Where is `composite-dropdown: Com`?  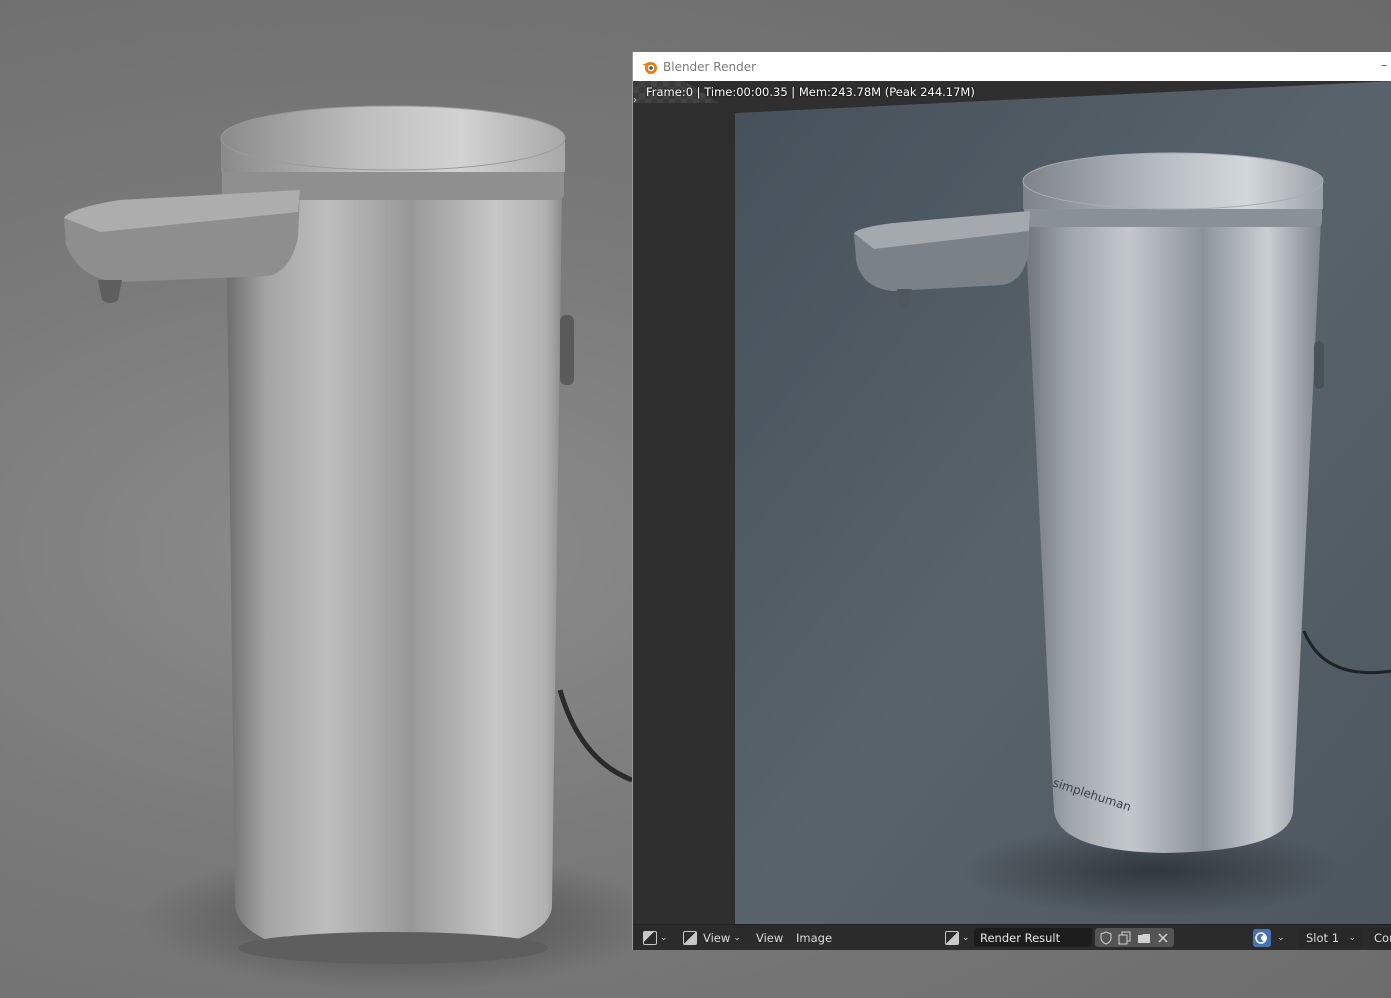 composite-dropdown: Com is located at coordinates (1380, 937).